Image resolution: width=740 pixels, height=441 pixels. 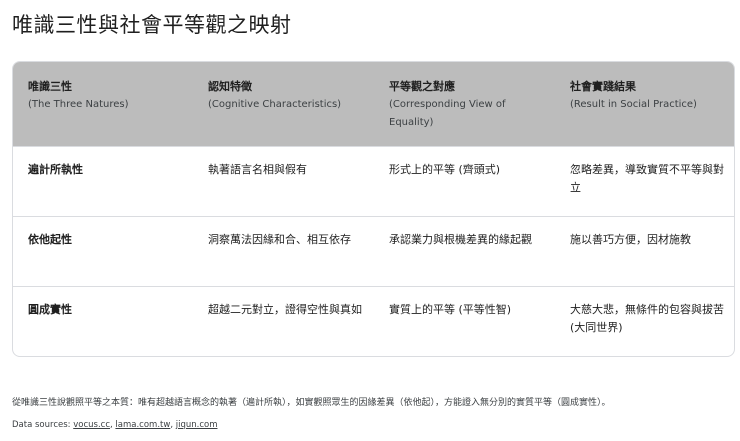 What do you see at coordinates (422, 86) in the screenshot?
I see `header-zh: 平等觀之對應` at bounding box center [422, 86].